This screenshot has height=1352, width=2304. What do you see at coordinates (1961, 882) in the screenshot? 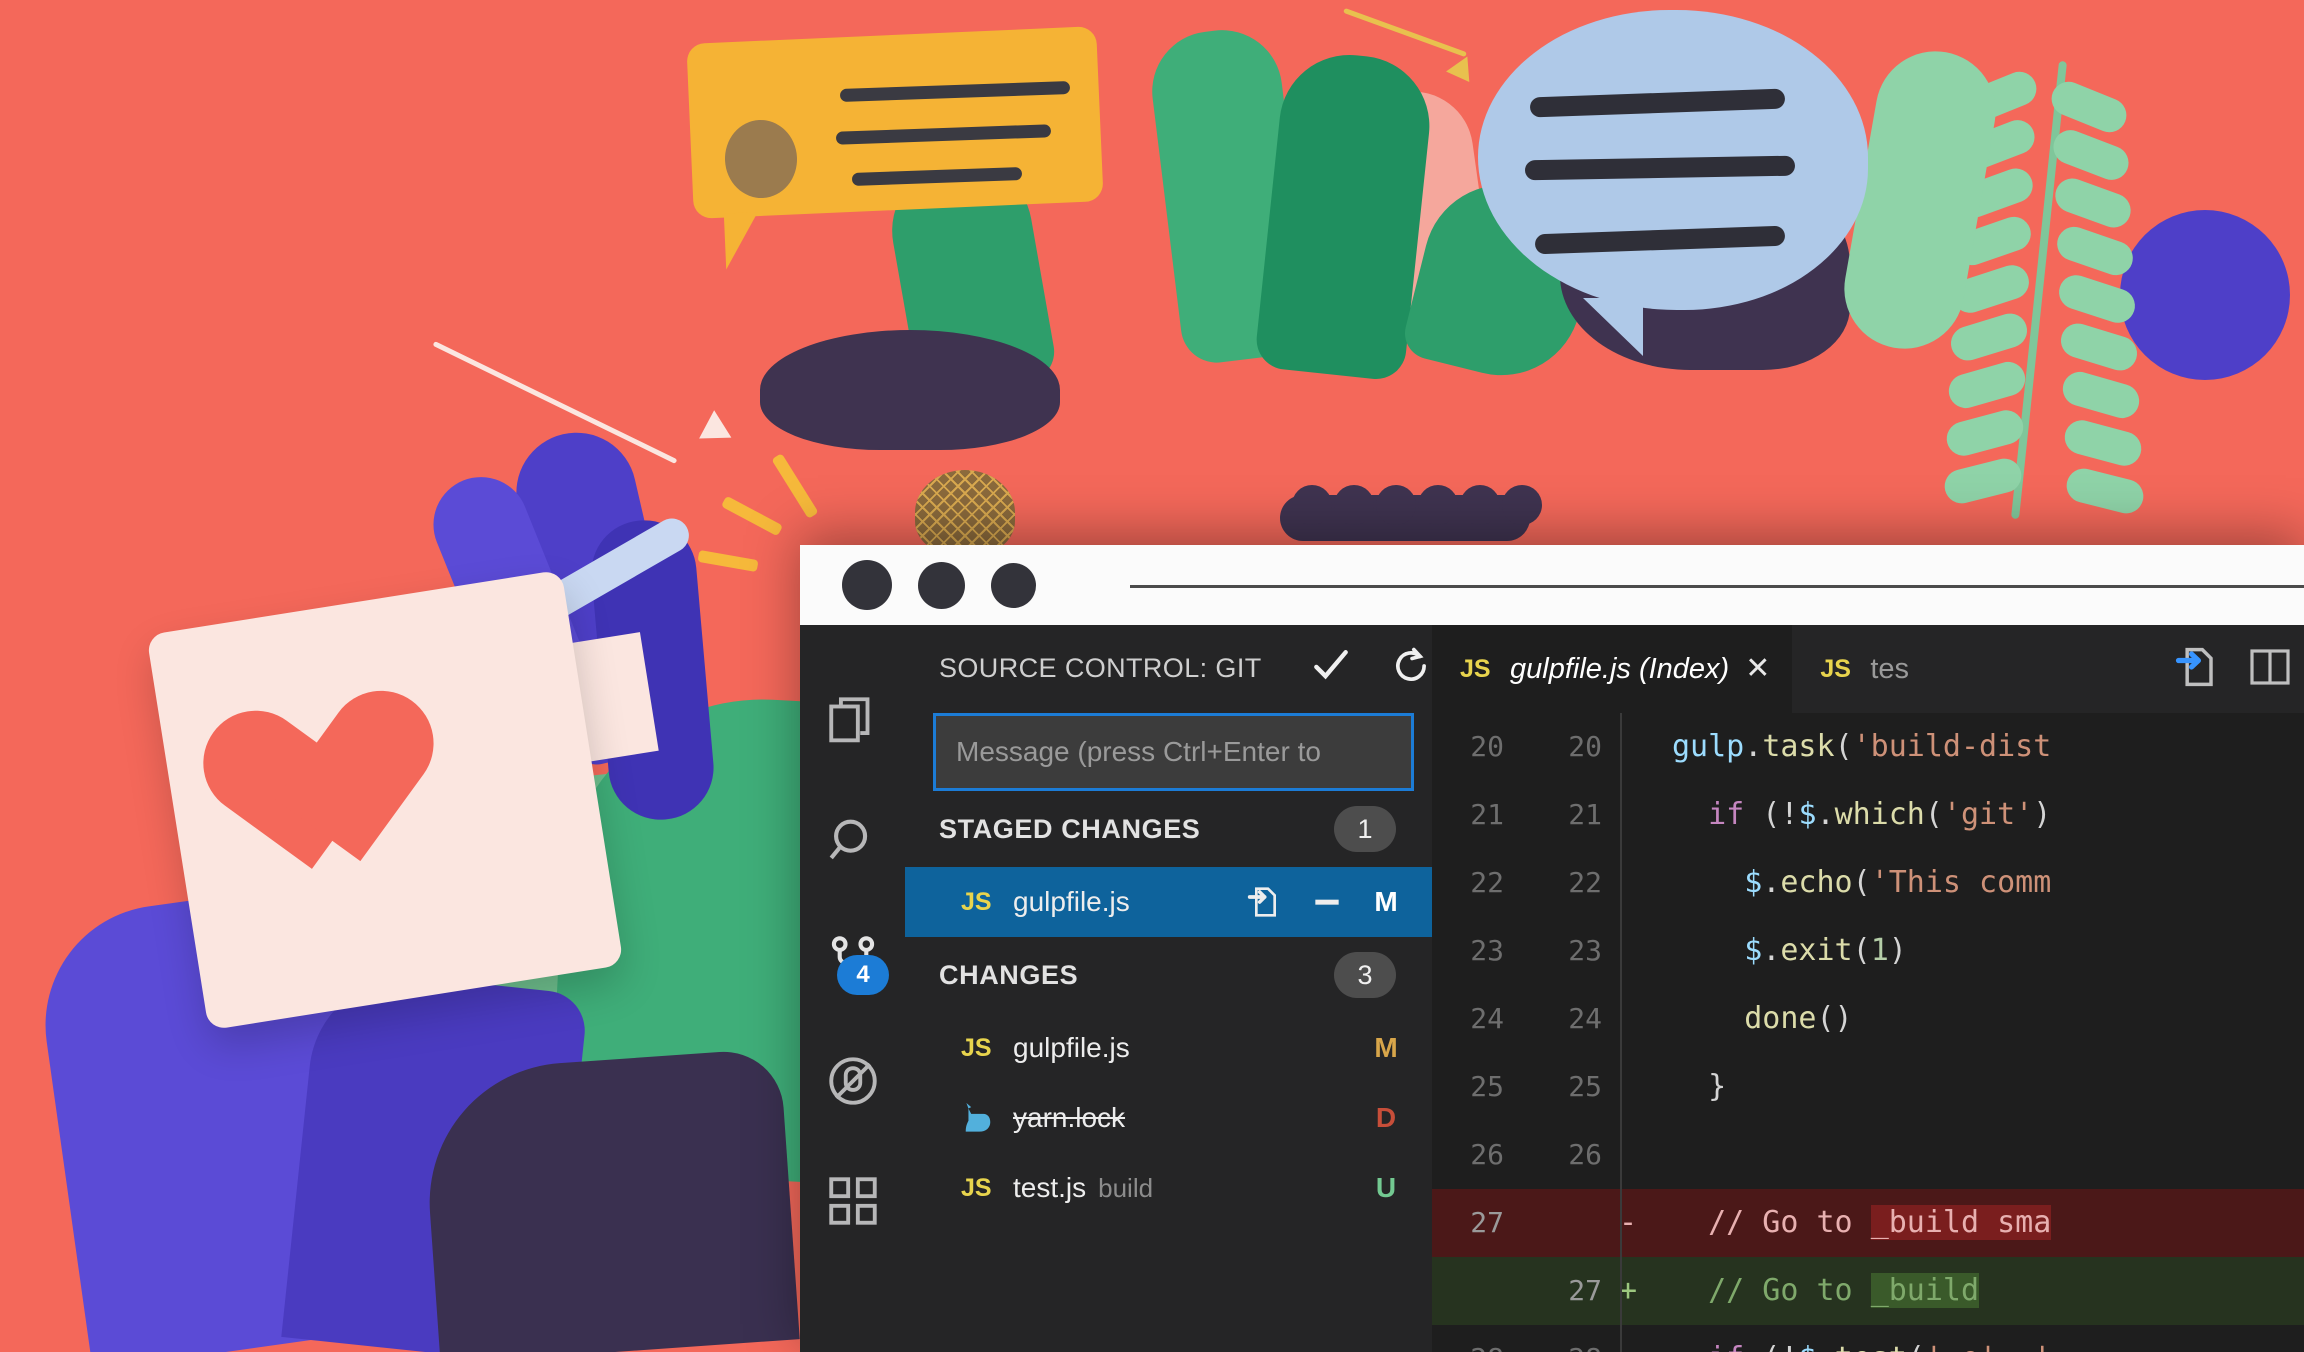
I see `code-token: 'This comm` at bounding box center [1961, 882].